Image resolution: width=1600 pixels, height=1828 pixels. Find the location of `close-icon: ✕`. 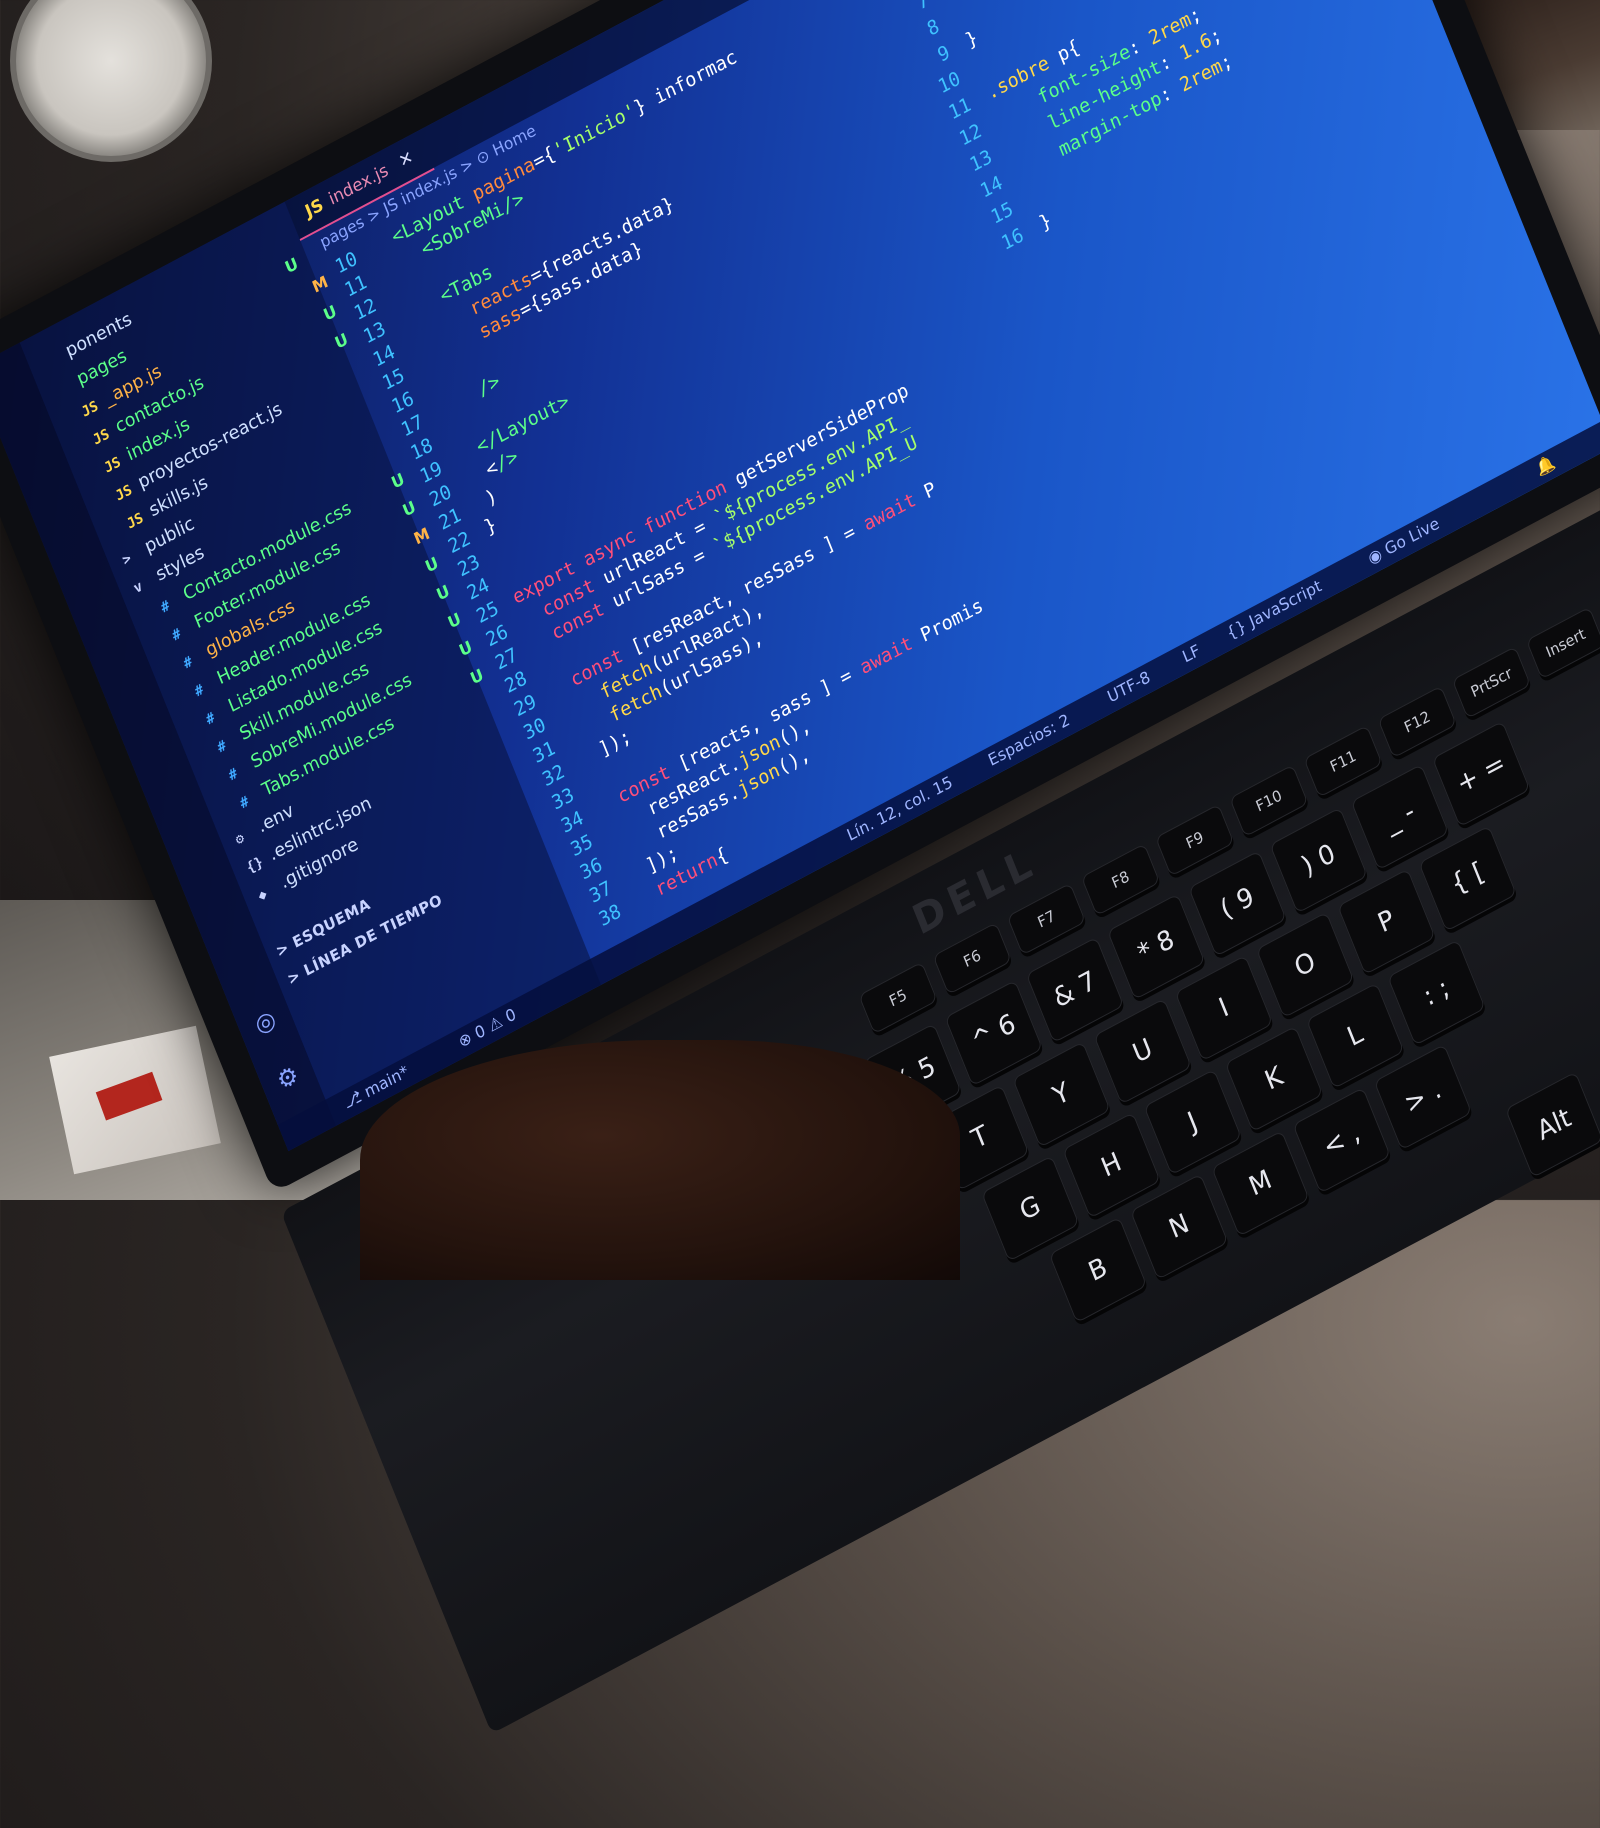

close-icon: ✕ is located at coordinates (406, 159).